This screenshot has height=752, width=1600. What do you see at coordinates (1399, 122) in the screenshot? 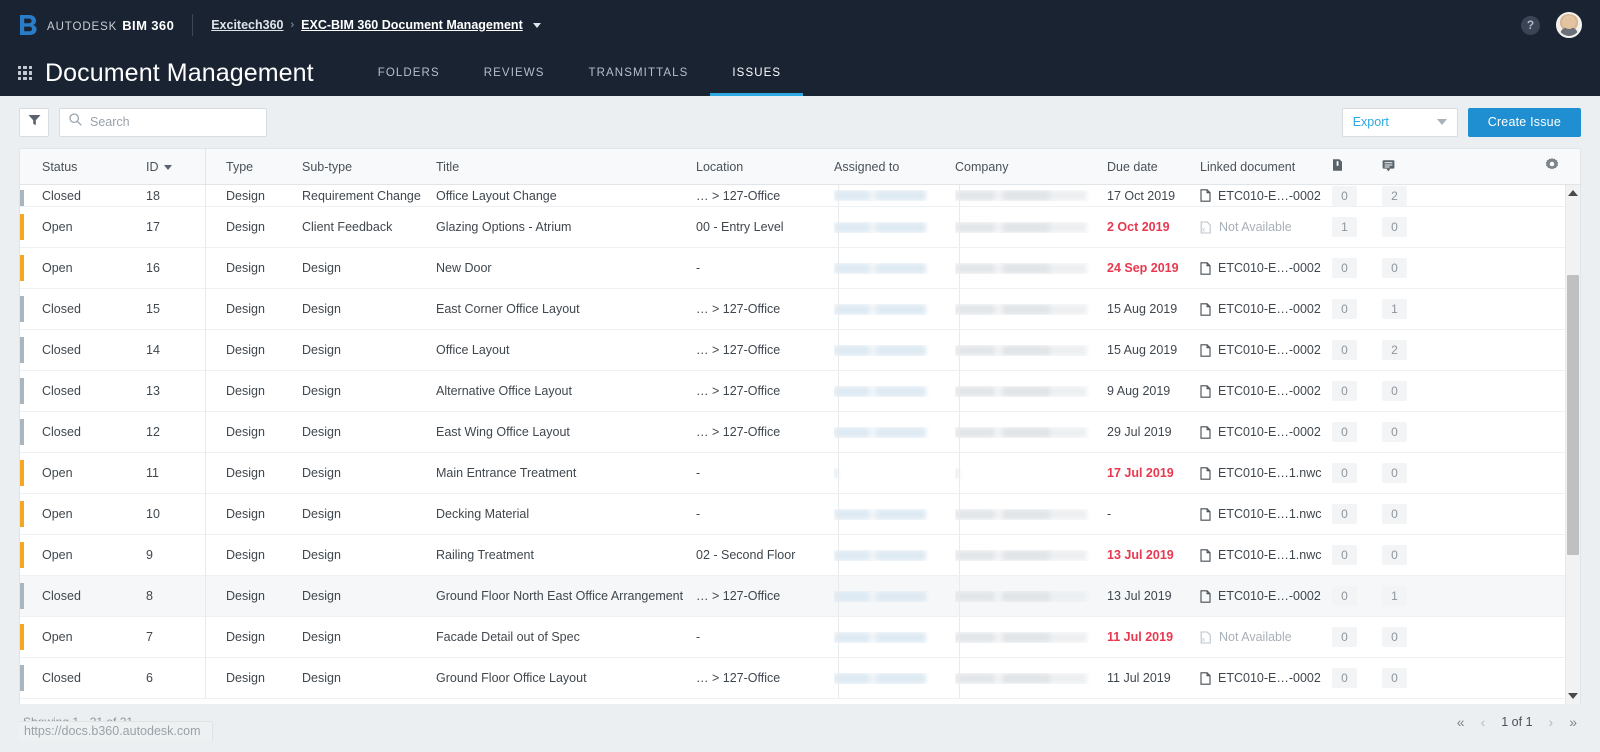
I see `export-dropdown: Export` at bounding box center [1399, 122].